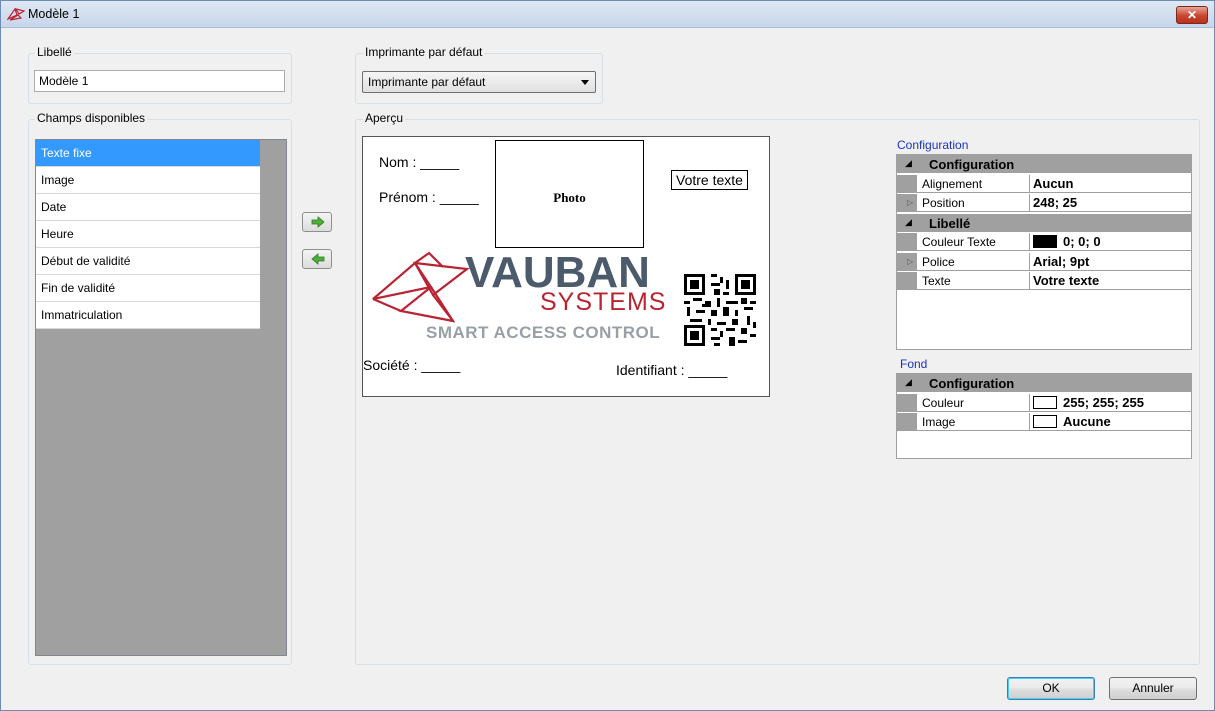  I want to click on field-list-item: Texte fixe, so click(148, 153).